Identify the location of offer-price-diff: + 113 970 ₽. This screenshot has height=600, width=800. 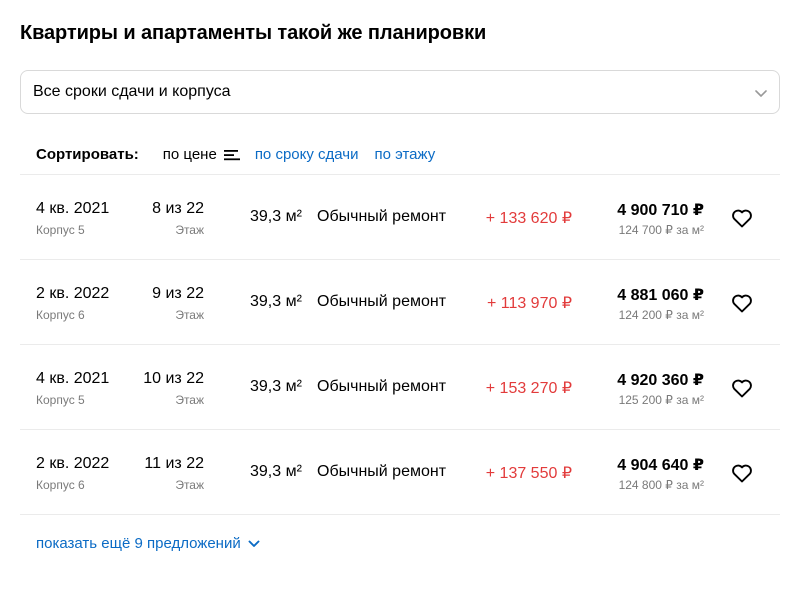
(529, 303).